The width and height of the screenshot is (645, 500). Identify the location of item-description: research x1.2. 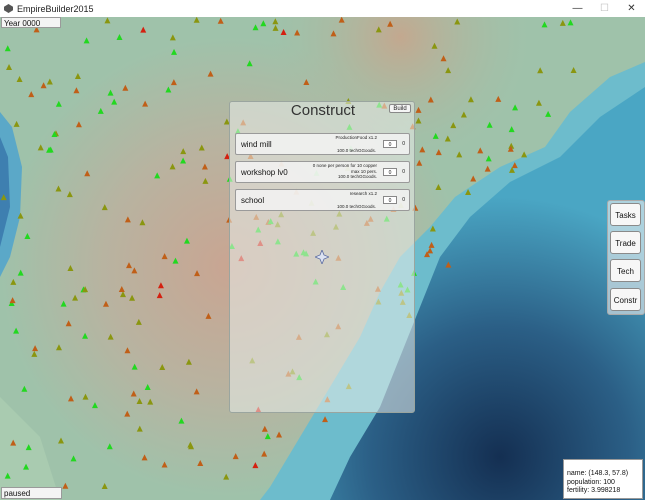
(363, 193).